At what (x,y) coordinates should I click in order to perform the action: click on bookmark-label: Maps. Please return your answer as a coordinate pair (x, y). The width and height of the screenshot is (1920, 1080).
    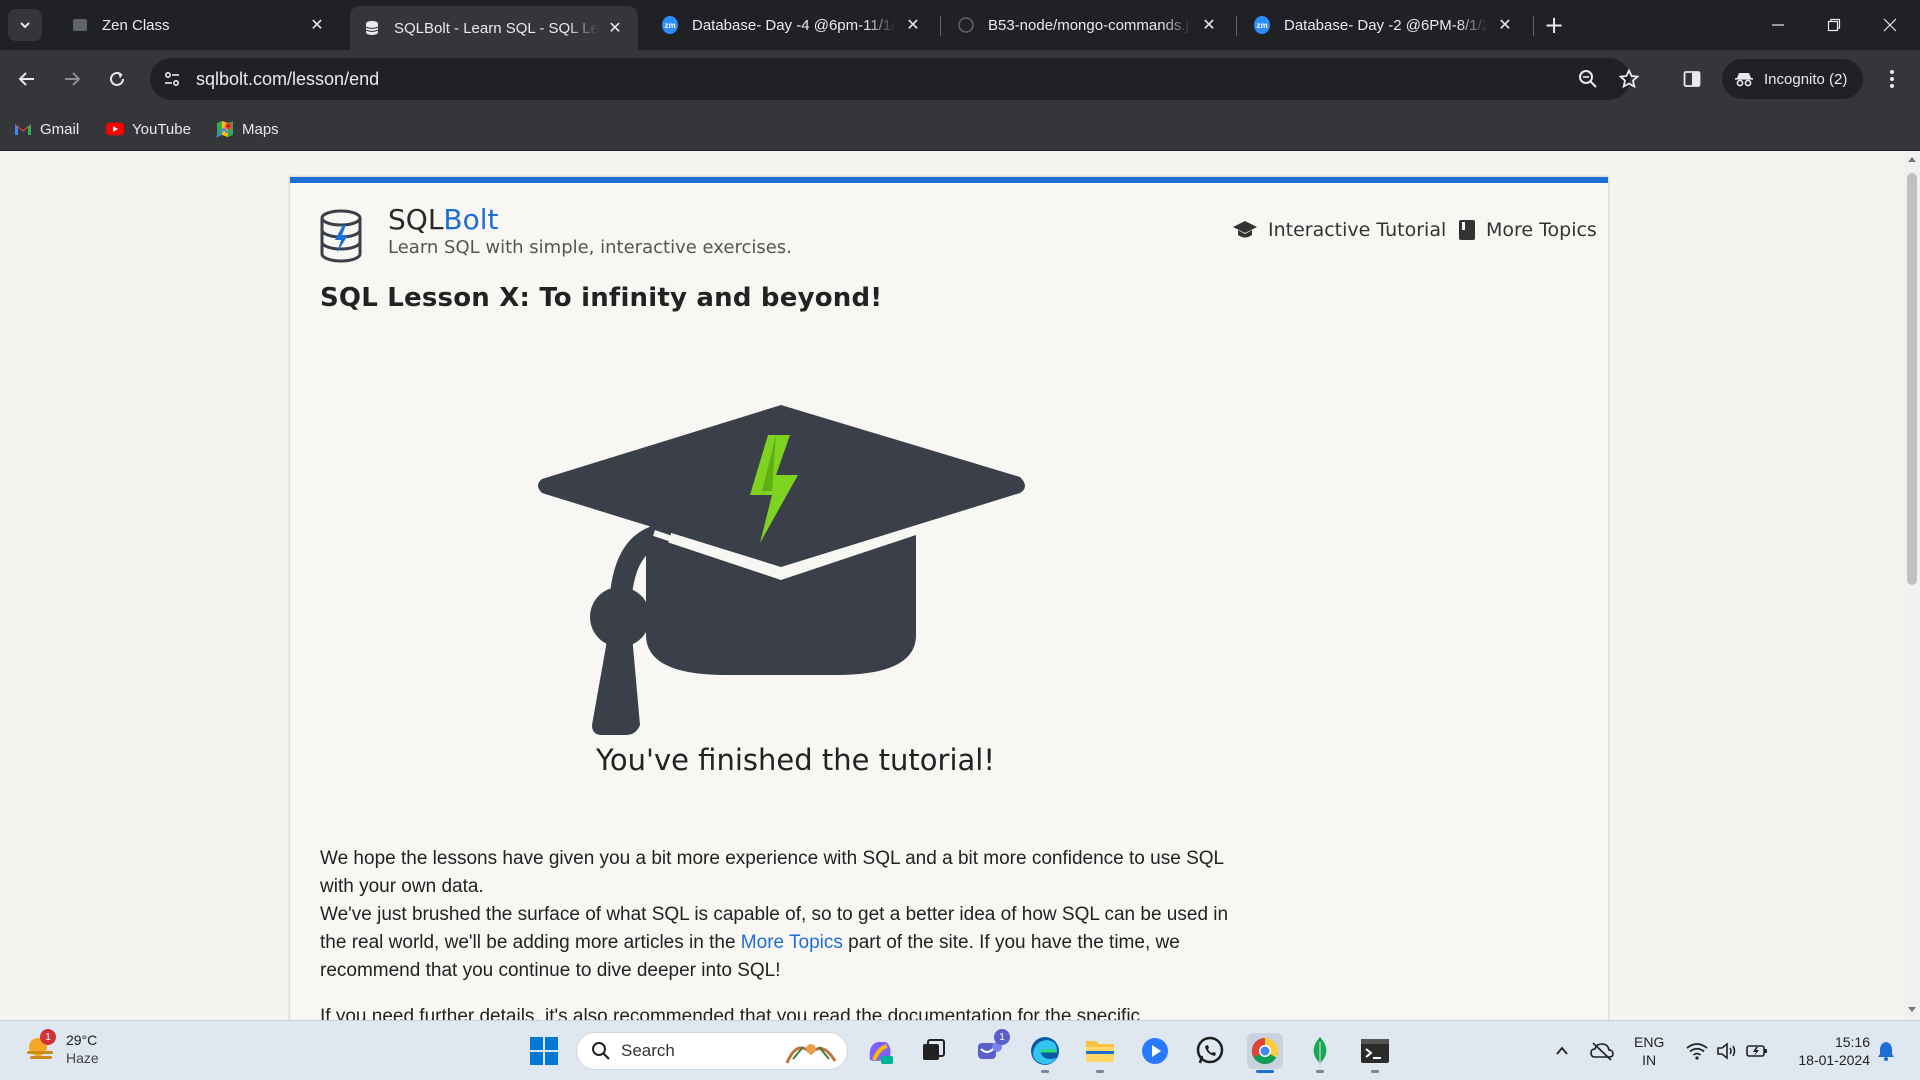
    Looking at the image, I should click on (260, 129).